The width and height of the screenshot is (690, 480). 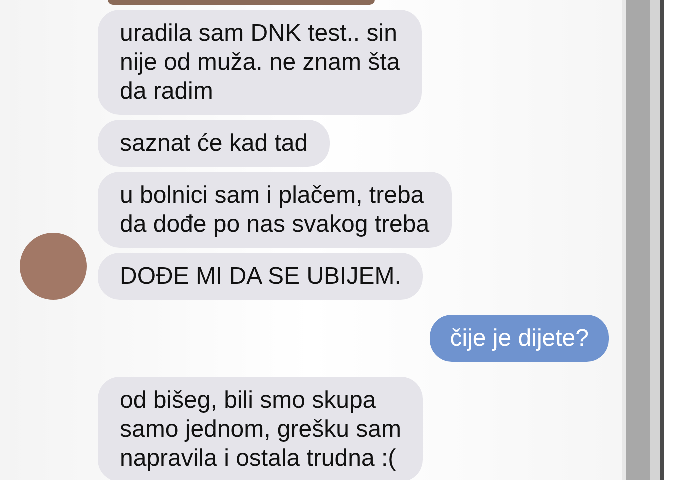 What do you see at coordinates (261, 428) in the screenshot?
I see `message-bubble: od bišeg, bili smo skupa samo jednom, grešku sam napravila i ostala trudna :(` at bounding box center [261, 428].